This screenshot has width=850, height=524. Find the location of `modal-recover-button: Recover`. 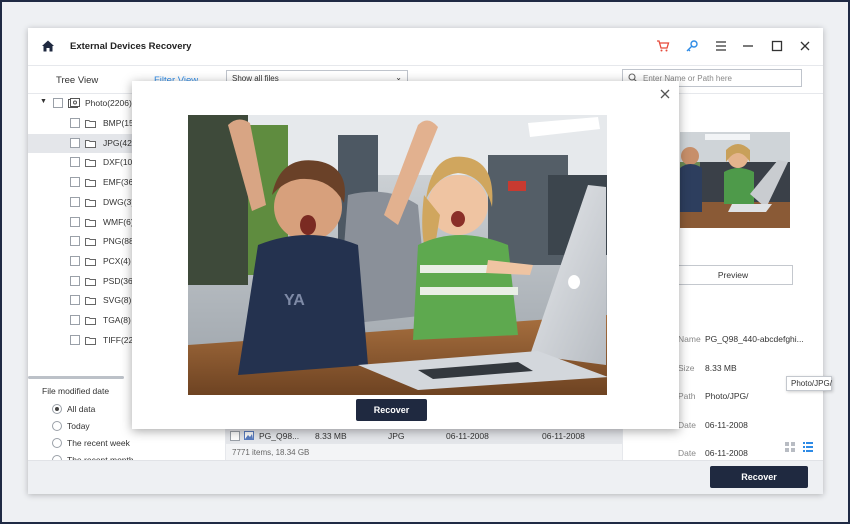

modal-recover-button: Recover is located at coordinates (391, 410).